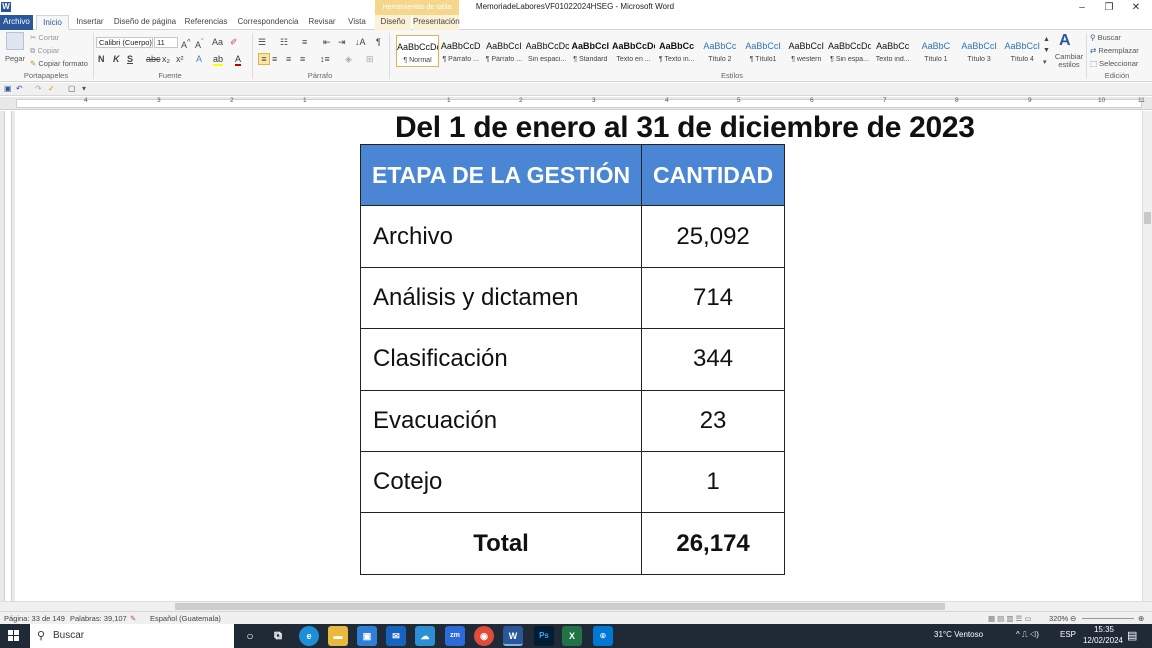 Image resolution: width=1152 pixels, height=648 pixels. What do you see at coordinates (84, 88) in the screenshot?
I see `customize-qat-icon: ▾` at bounding box center [84, 88].